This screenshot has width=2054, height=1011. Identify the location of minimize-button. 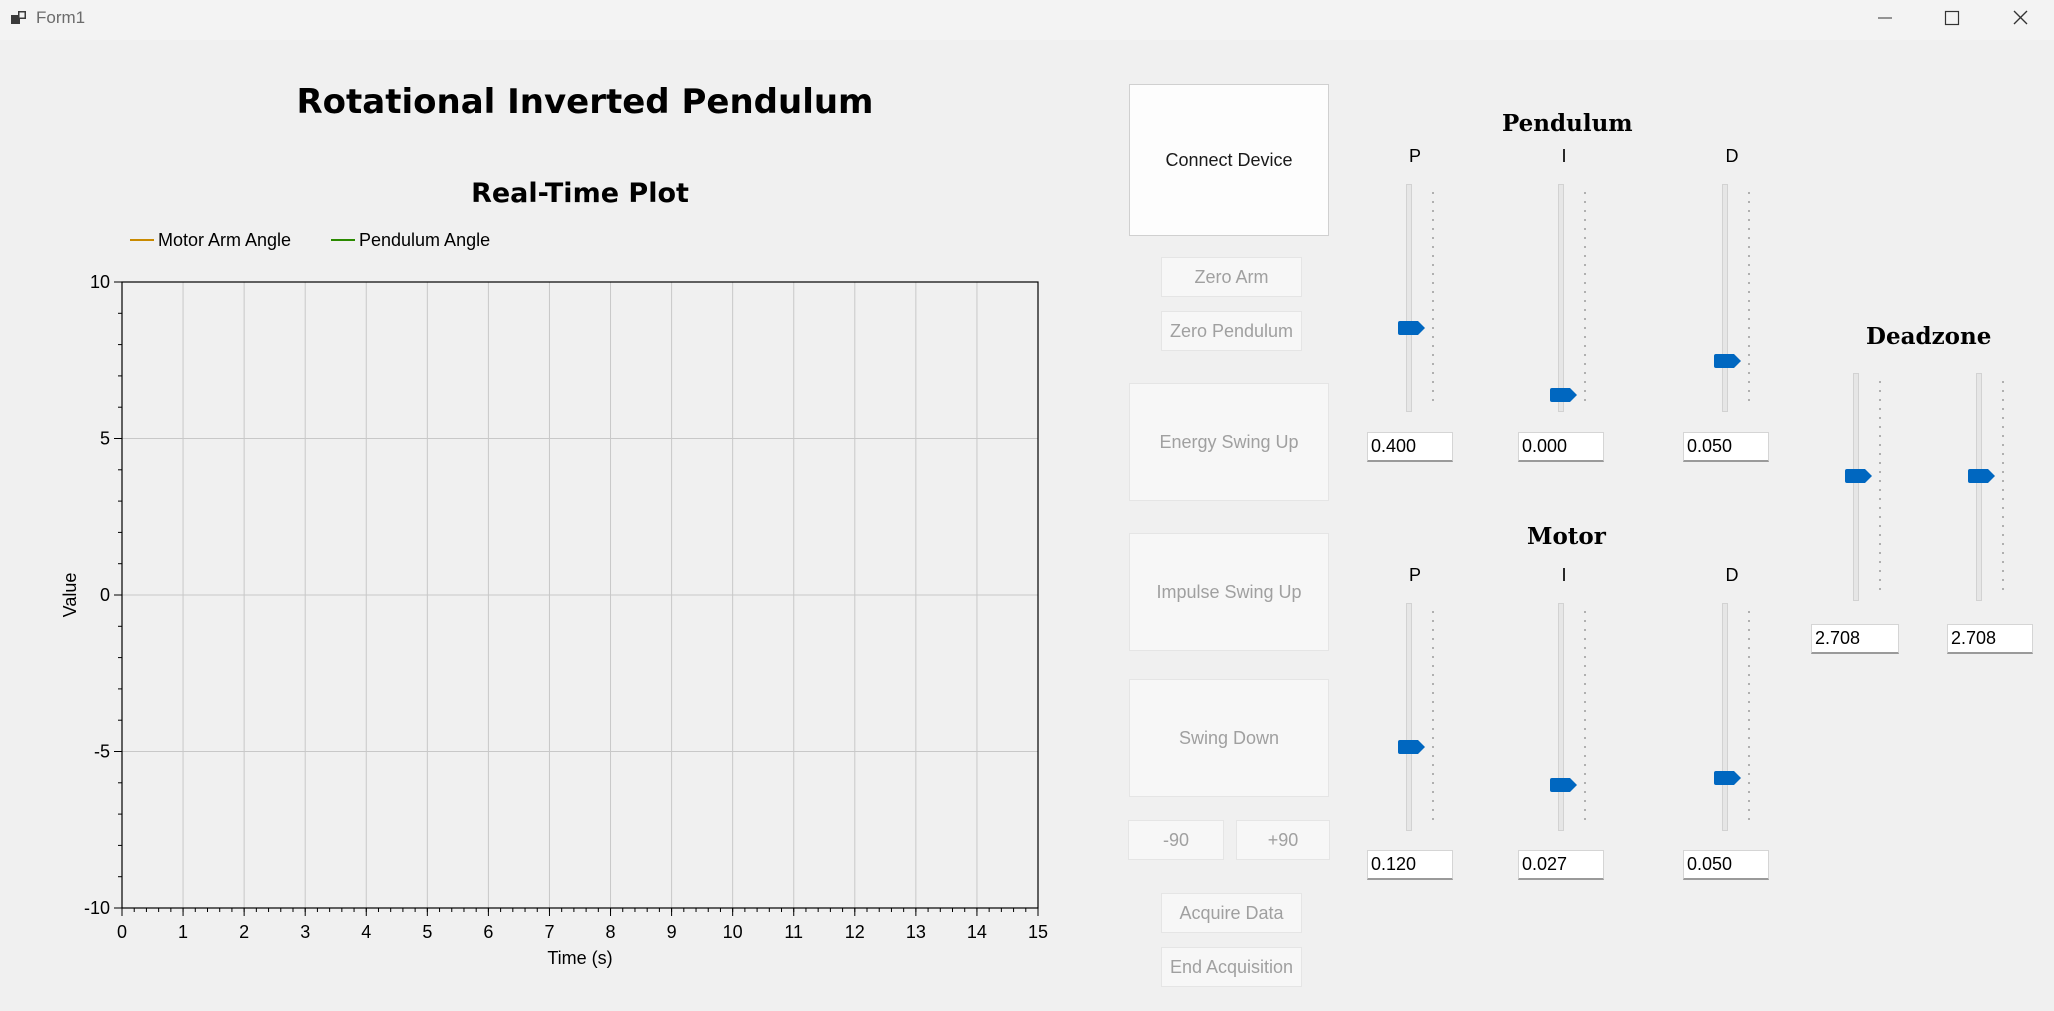
(1884, 19).